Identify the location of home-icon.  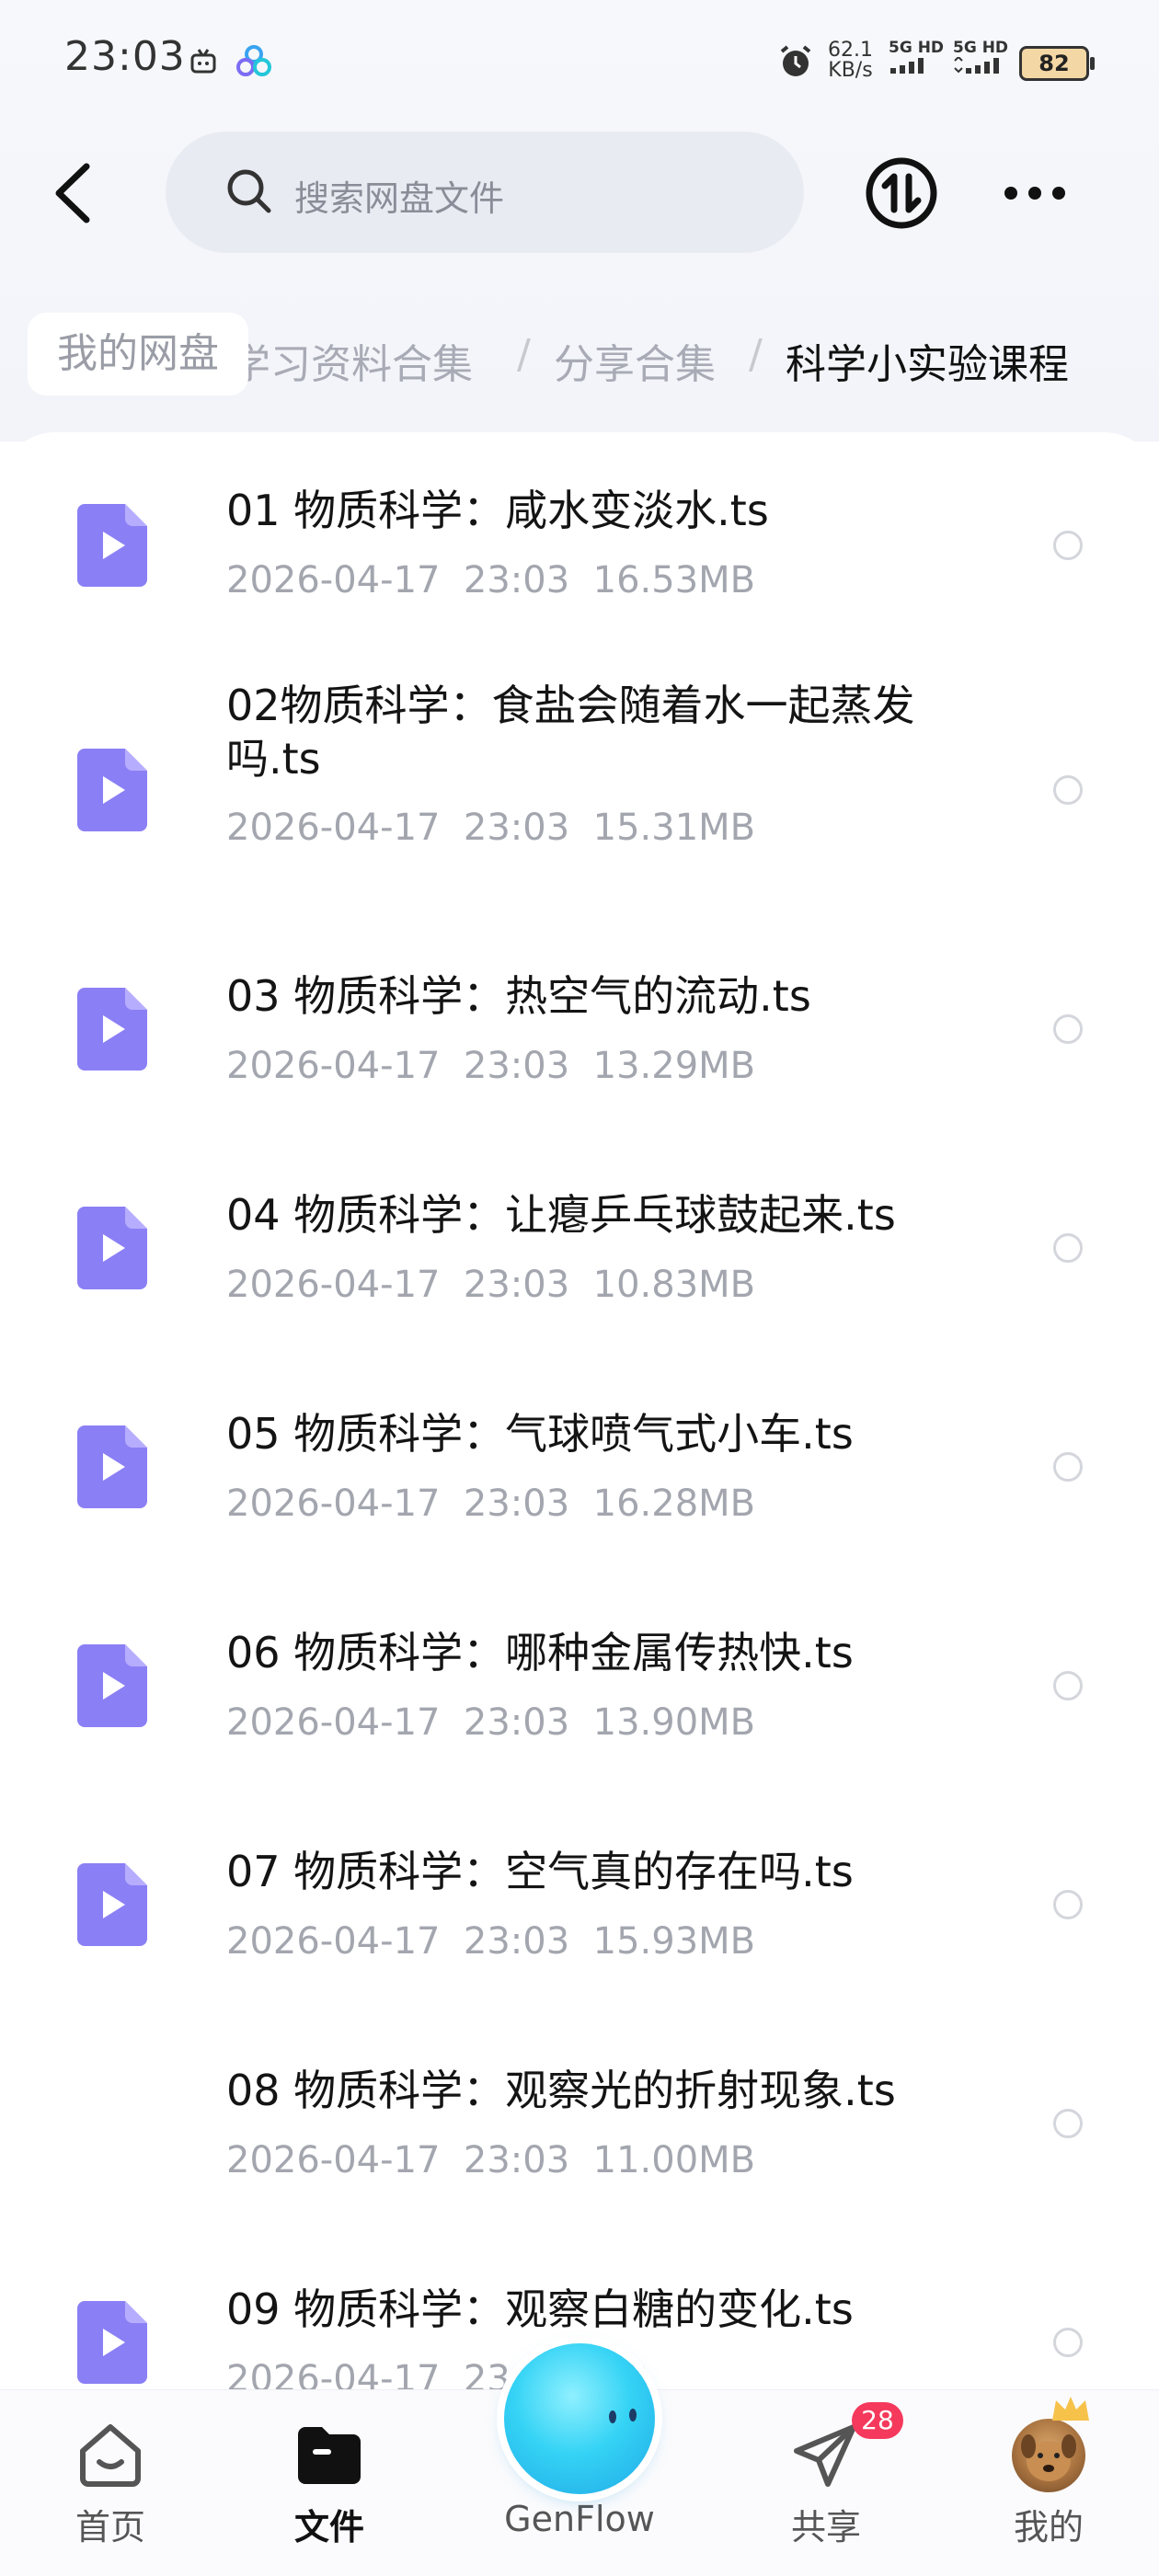
(110, 2455).